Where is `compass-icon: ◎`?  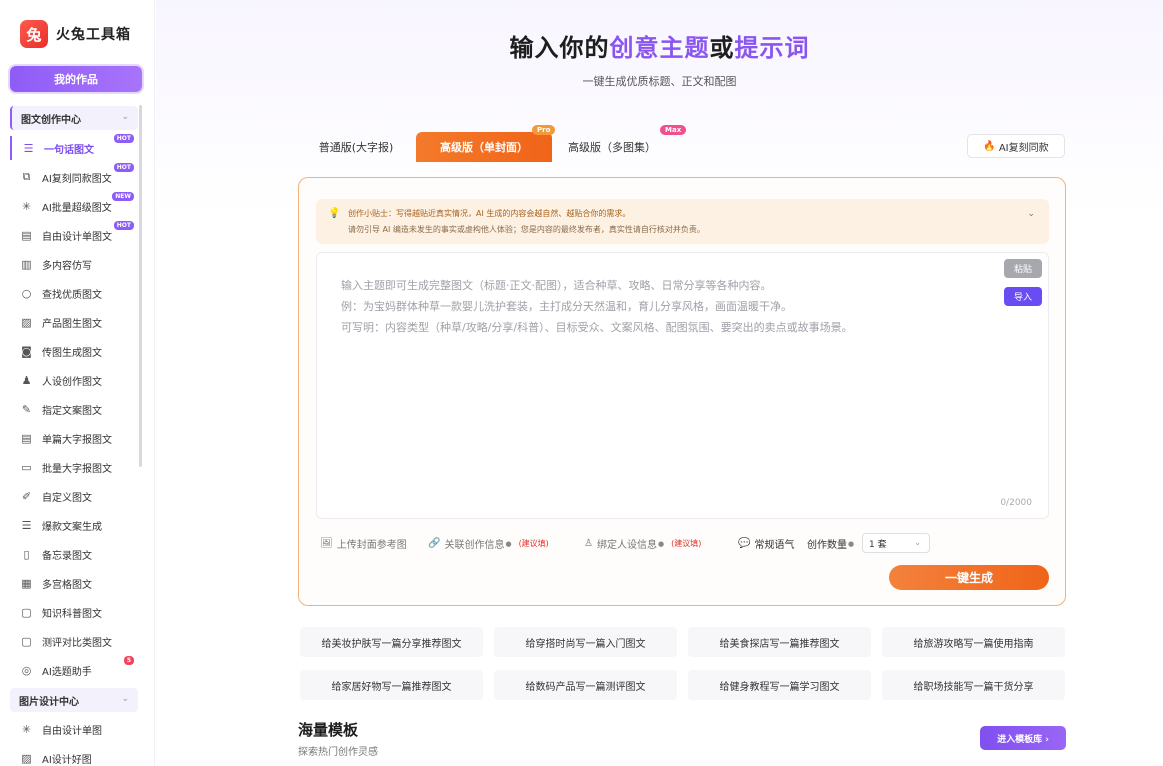
compass-icon: ◎ is located at coordinates (26, 670).